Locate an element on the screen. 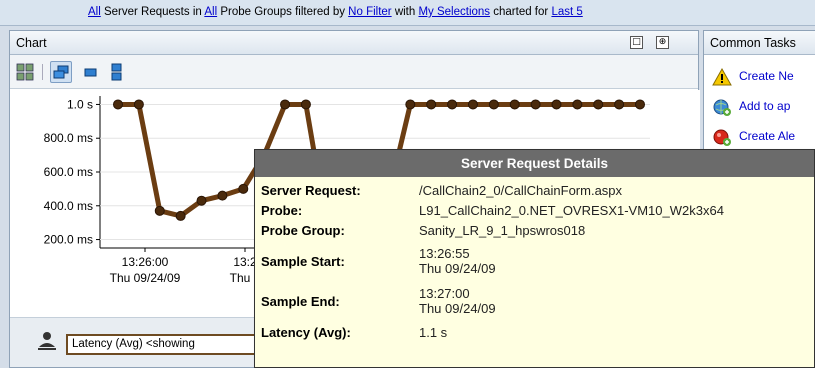 This screenshot has height=368, width=815. y-tick-label: 1.0 s is located at coordinates (80, 104).